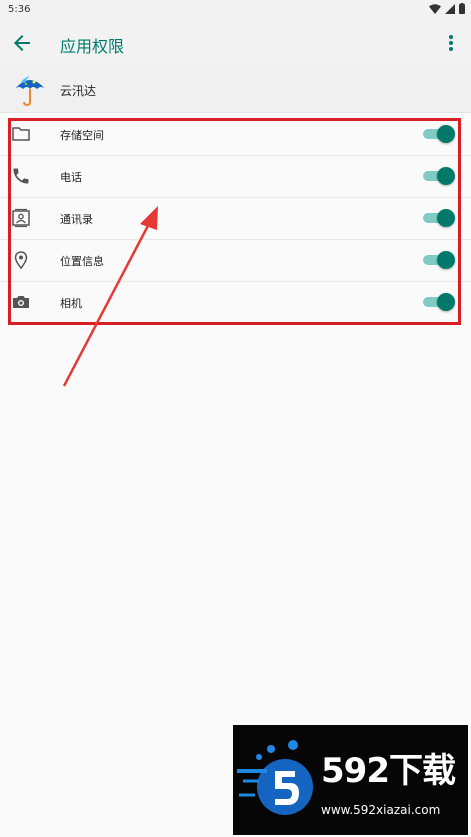 The width and height of the screenshot is (471, 837). I want to click on umbrella-icon, so click(30, 91).